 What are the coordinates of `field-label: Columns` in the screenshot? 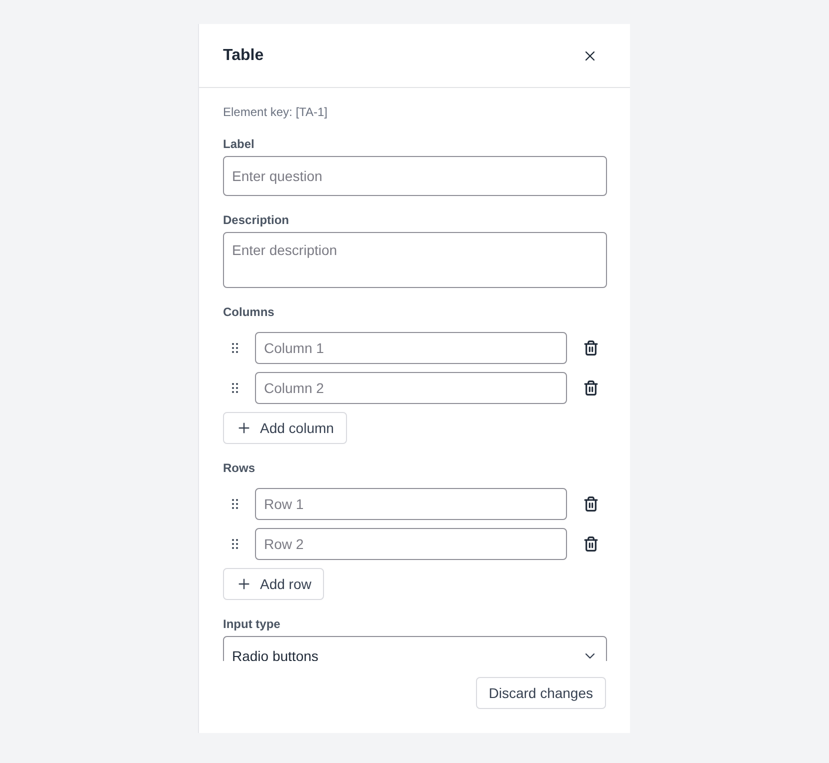 It's located at (248, 312).